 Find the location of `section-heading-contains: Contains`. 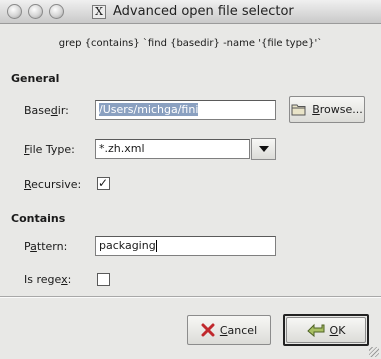

section-heading-contains: Contains is located at coordinates (38, 218).